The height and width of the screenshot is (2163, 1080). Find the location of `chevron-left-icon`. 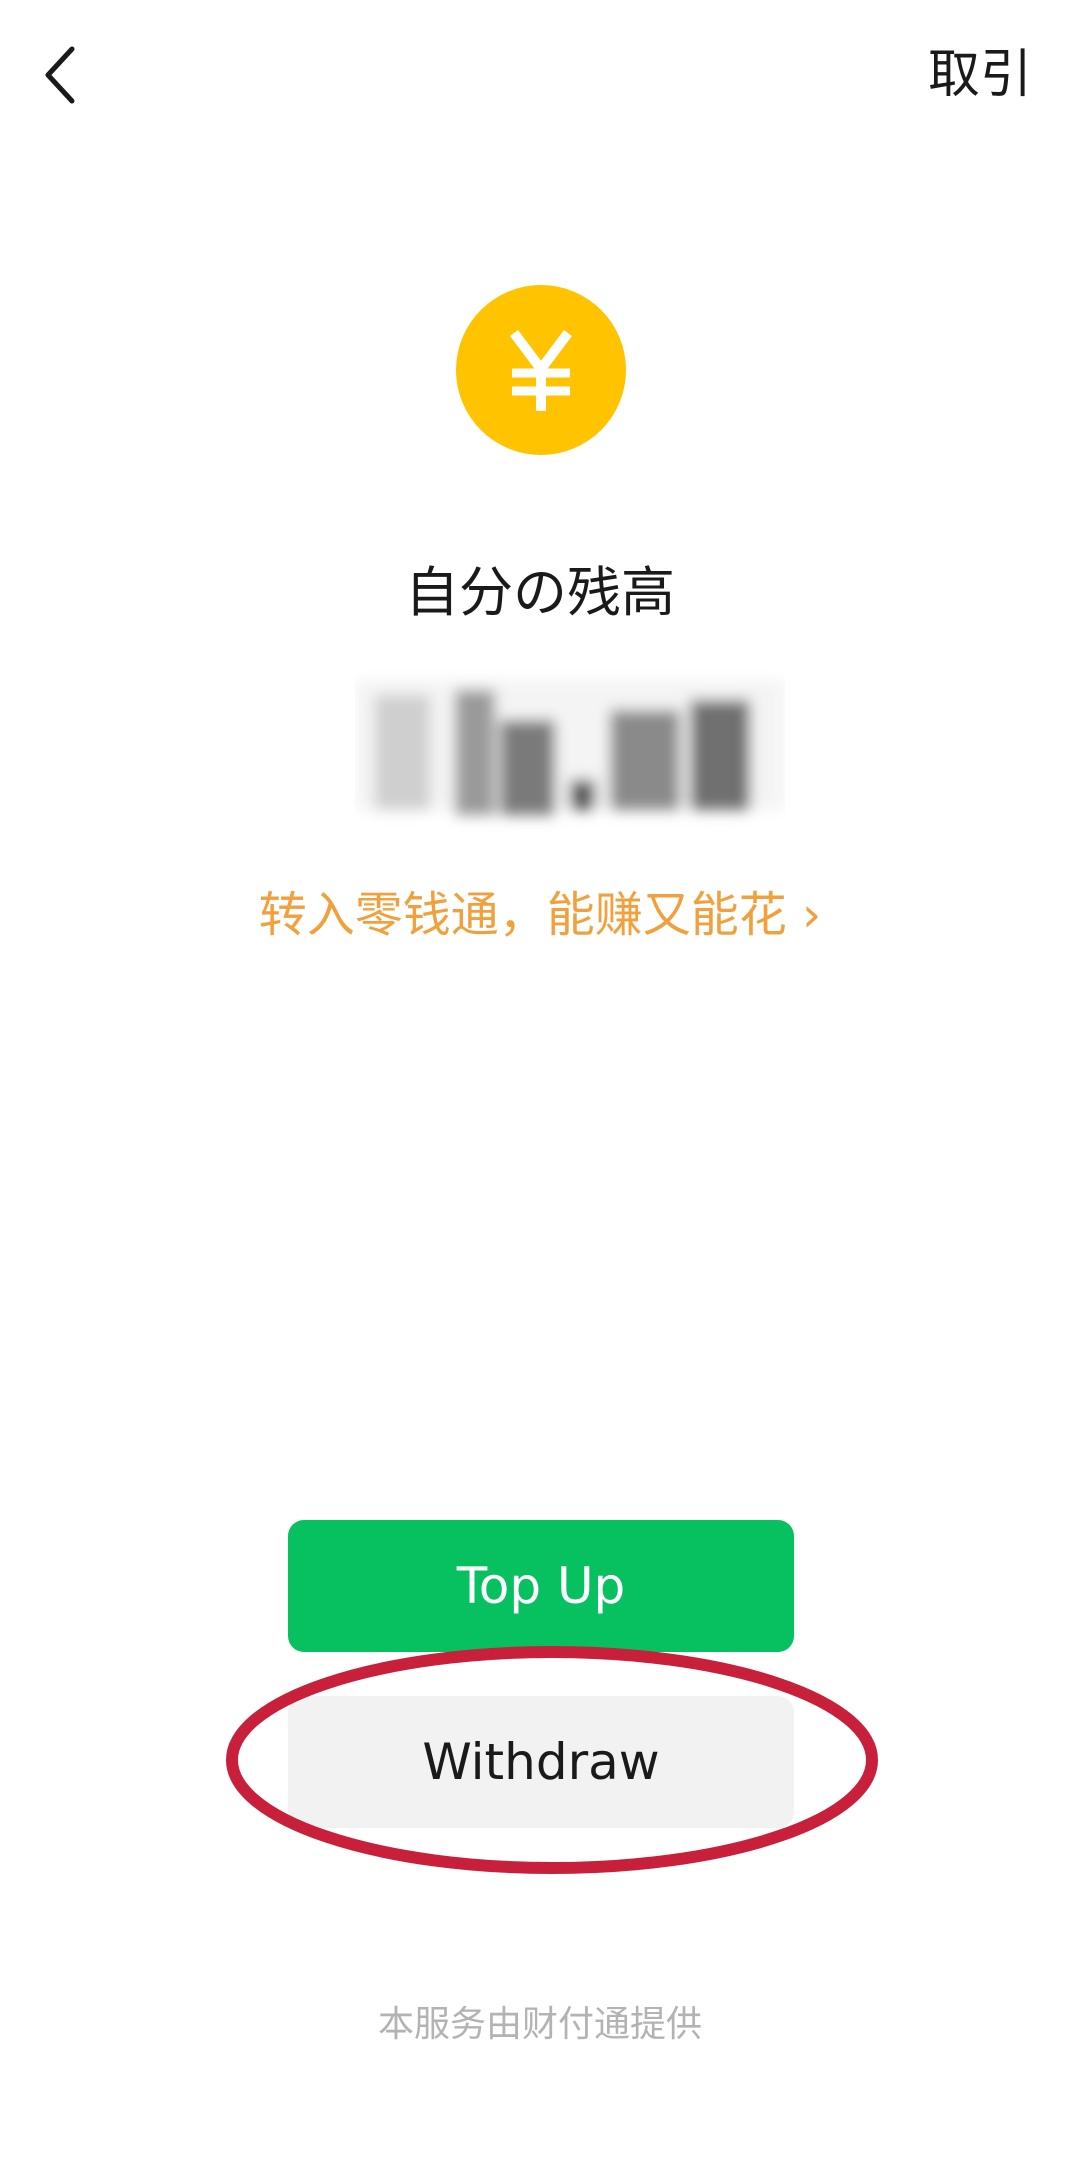

chevron-left-icon is located at coordinates (60, 75).